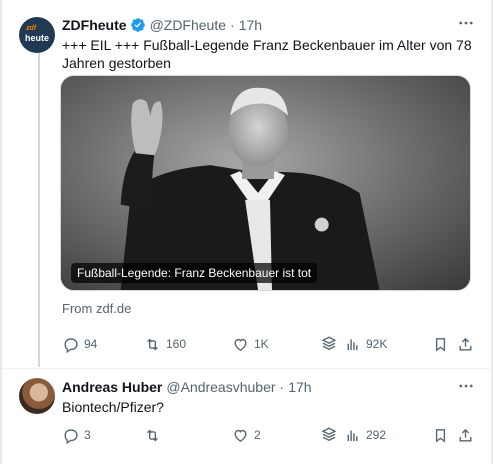  I want to click on tweet-text: Biontech/Pfizer?, so click(113, 407).